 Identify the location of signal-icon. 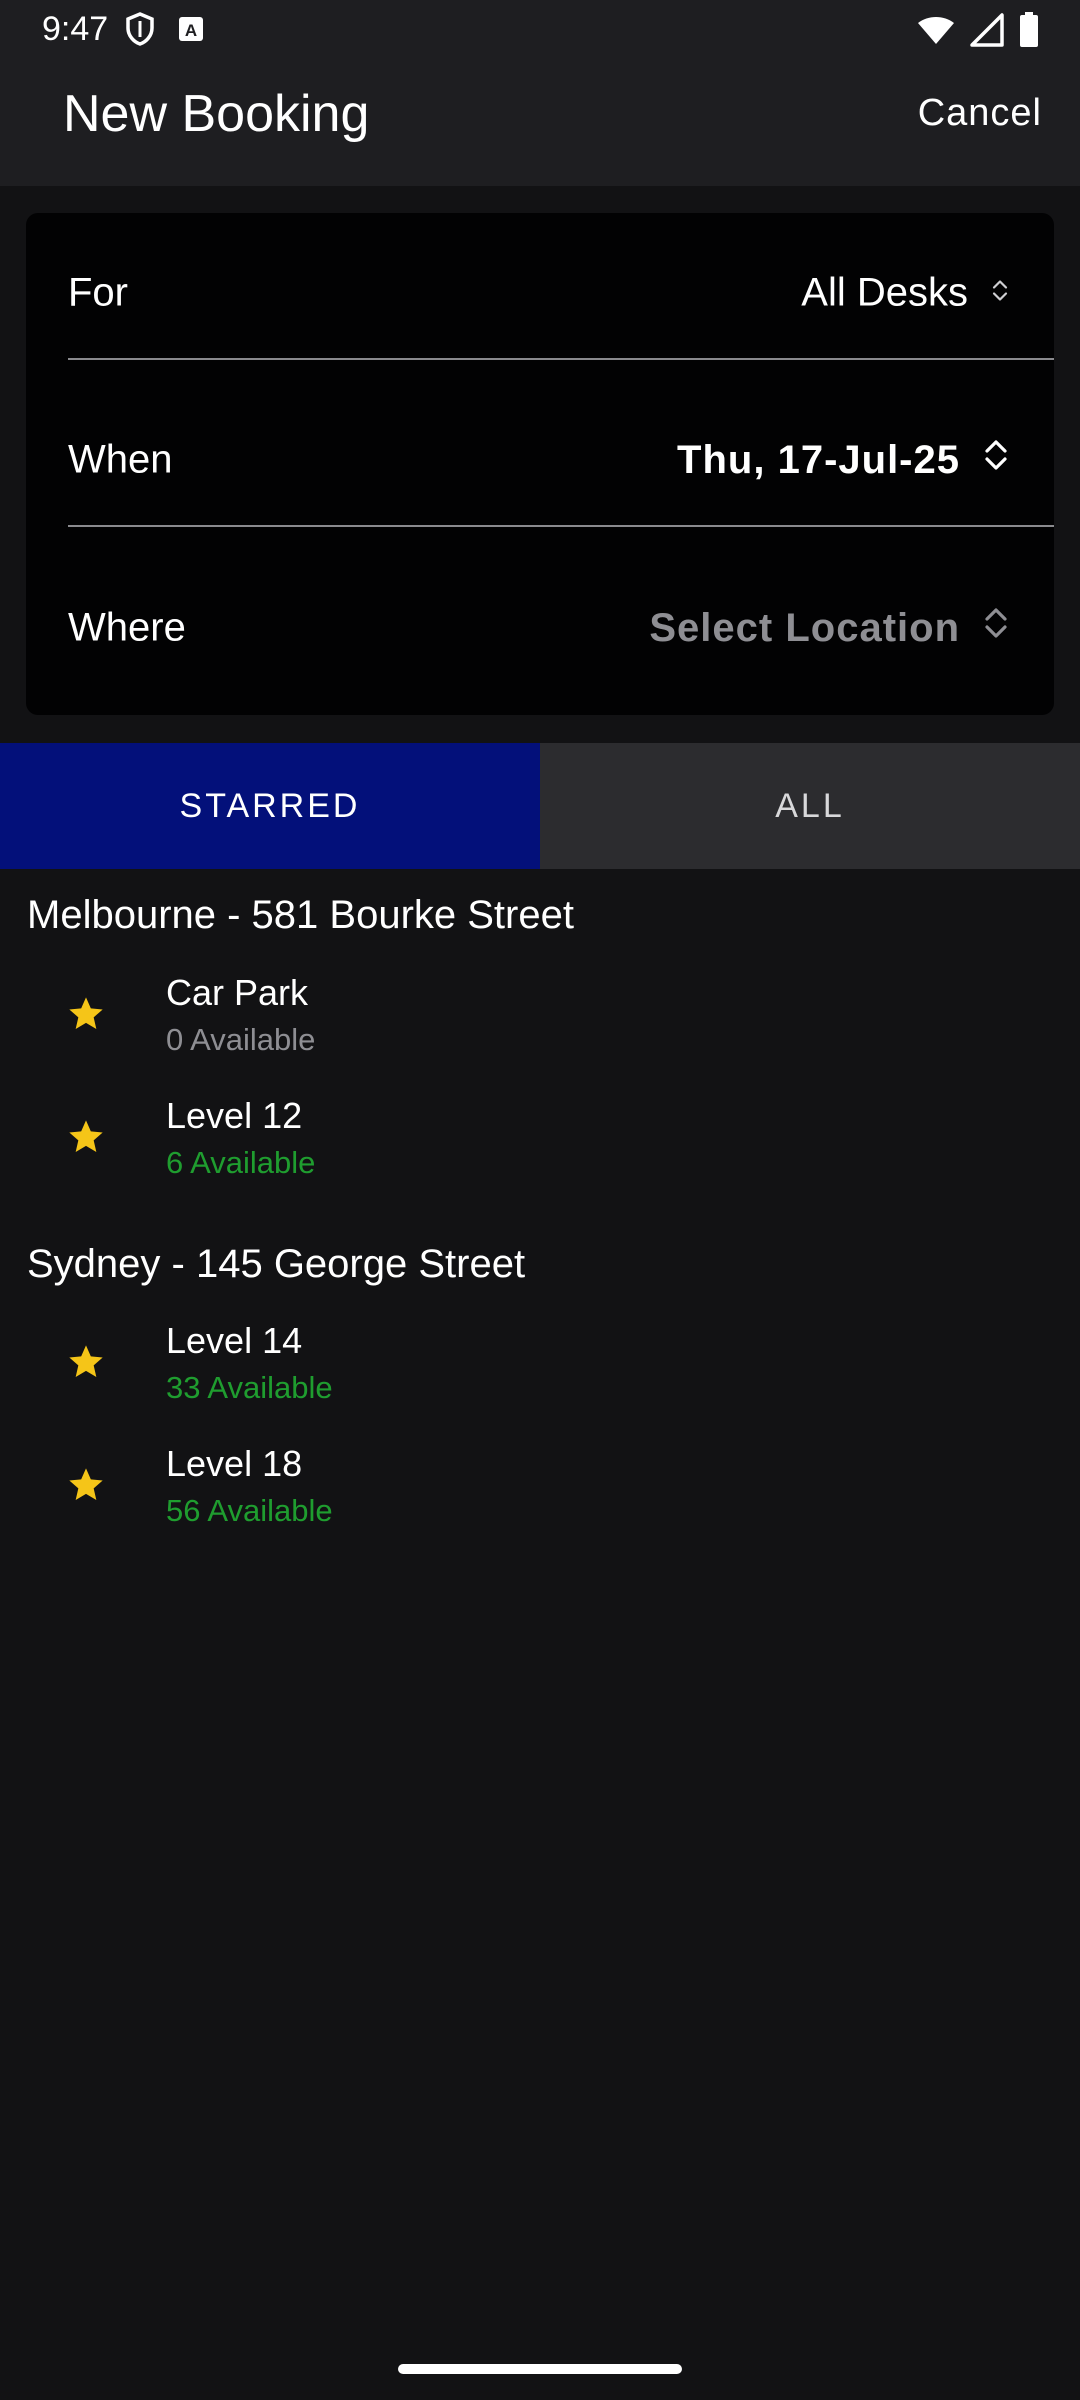
(987, 32).